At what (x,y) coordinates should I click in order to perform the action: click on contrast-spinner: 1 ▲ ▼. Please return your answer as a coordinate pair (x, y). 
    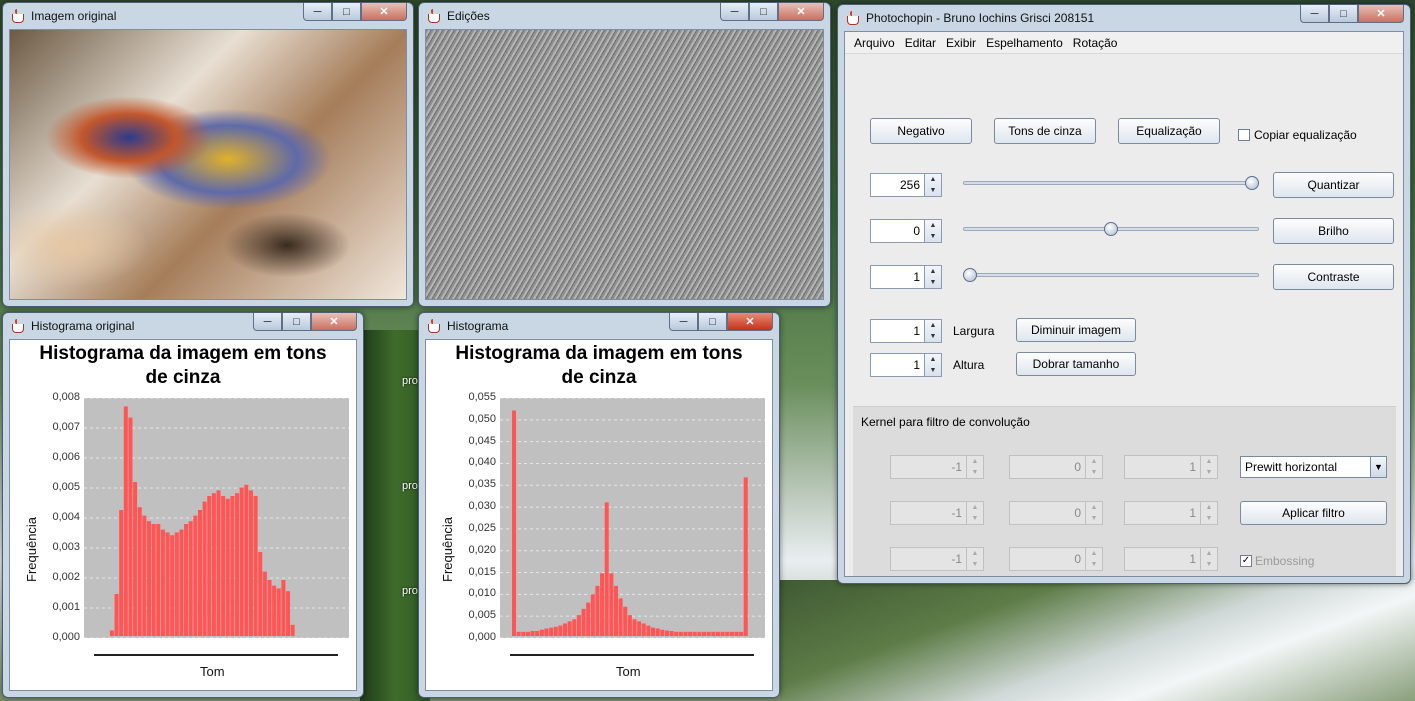
    Looking at the image, I should click on (906, 277).